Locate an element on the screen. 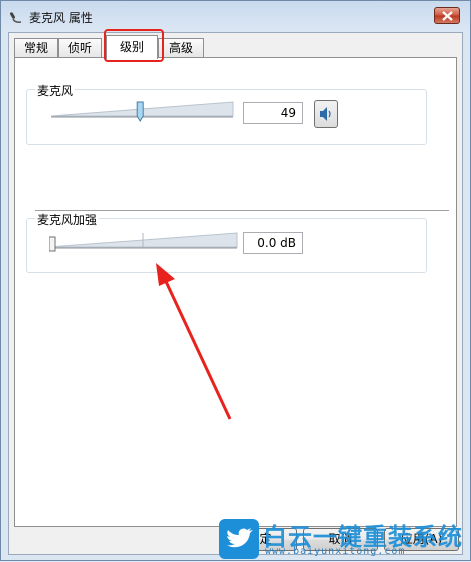 This screenshot has width=471, height=562. watermark-url: www.baiyunxitong.com is located at coordinates (335, 551).